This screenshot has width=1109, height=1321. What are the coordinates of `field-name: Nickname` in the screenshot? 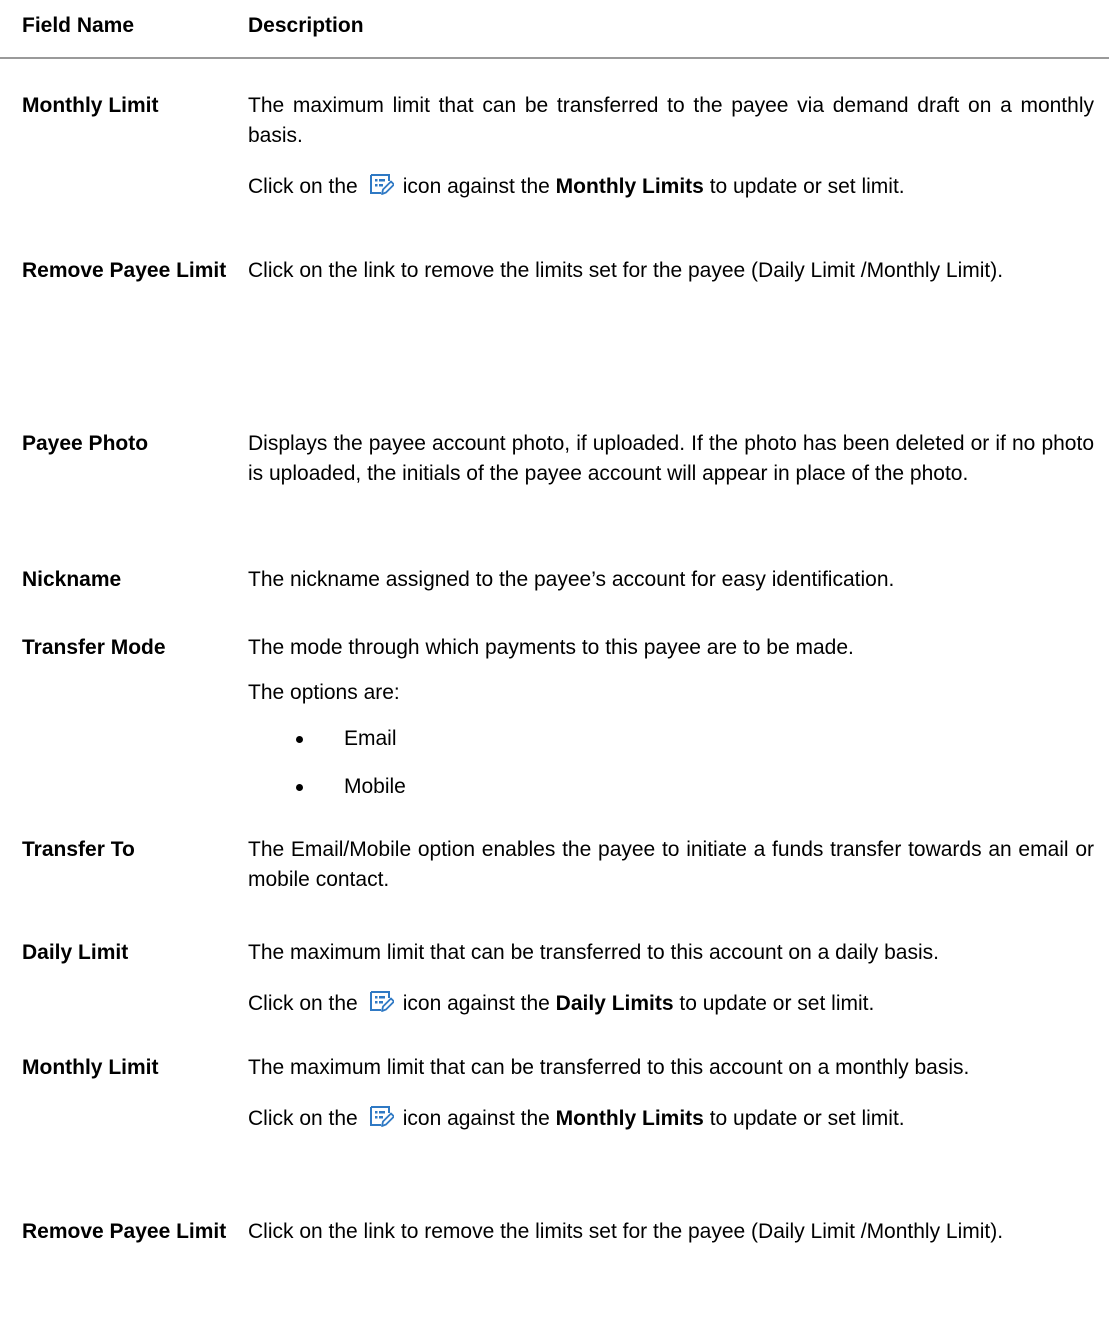 It's located at (72, 579).